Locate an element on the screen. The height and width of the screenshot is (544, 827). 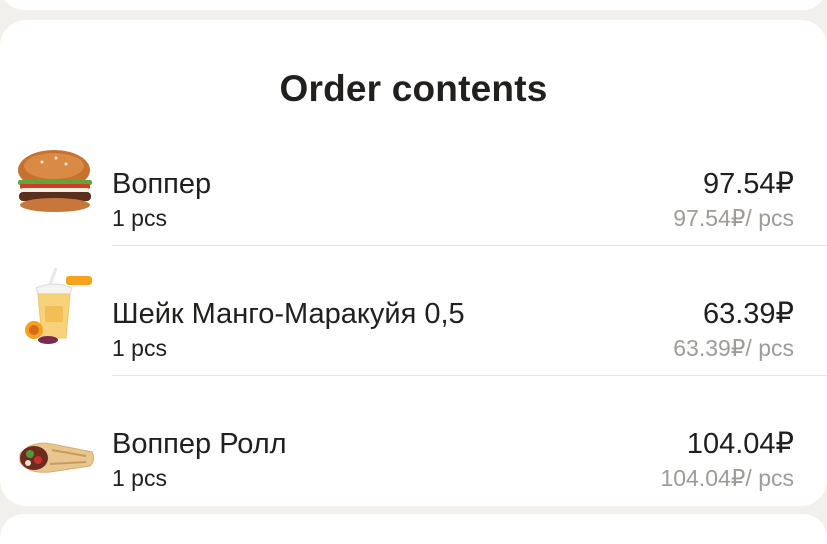
item-name: Воппер is located at coordinates (162, 184).